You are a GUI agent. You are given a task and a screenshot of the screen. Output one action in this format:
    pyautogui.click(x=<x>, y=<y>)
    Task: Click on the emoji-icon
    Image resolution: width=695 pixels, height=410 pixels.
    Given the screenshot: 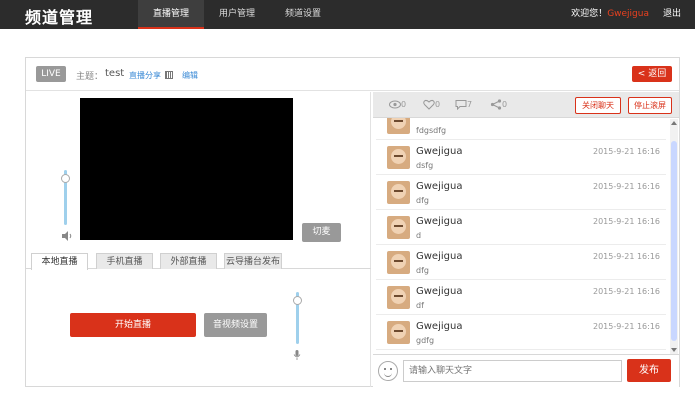 What is the action you would take?
    pyautogui.click(x=388, y=371)
    